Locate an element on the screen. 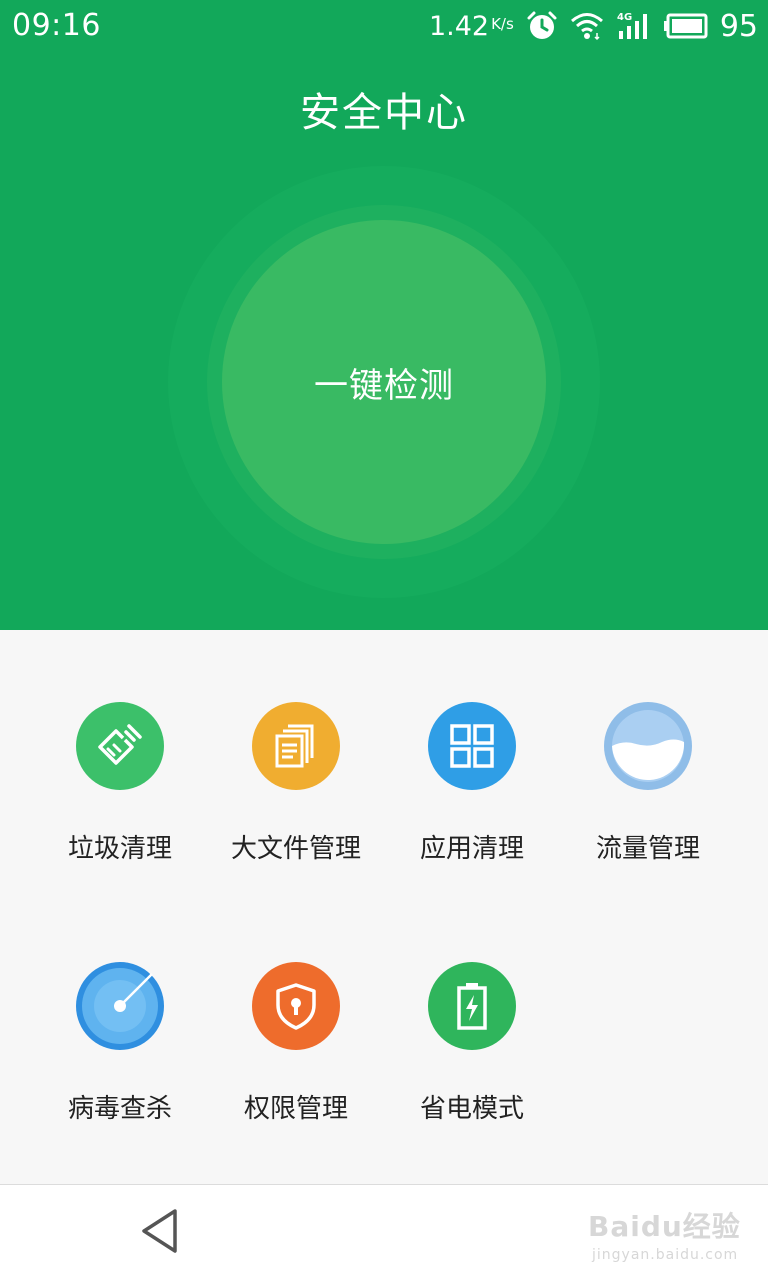 The height and width of the screenshot is (1281, 768). watermark: Baidu经验 jingyan.baidu.com is located at coordinates (668, 1237).